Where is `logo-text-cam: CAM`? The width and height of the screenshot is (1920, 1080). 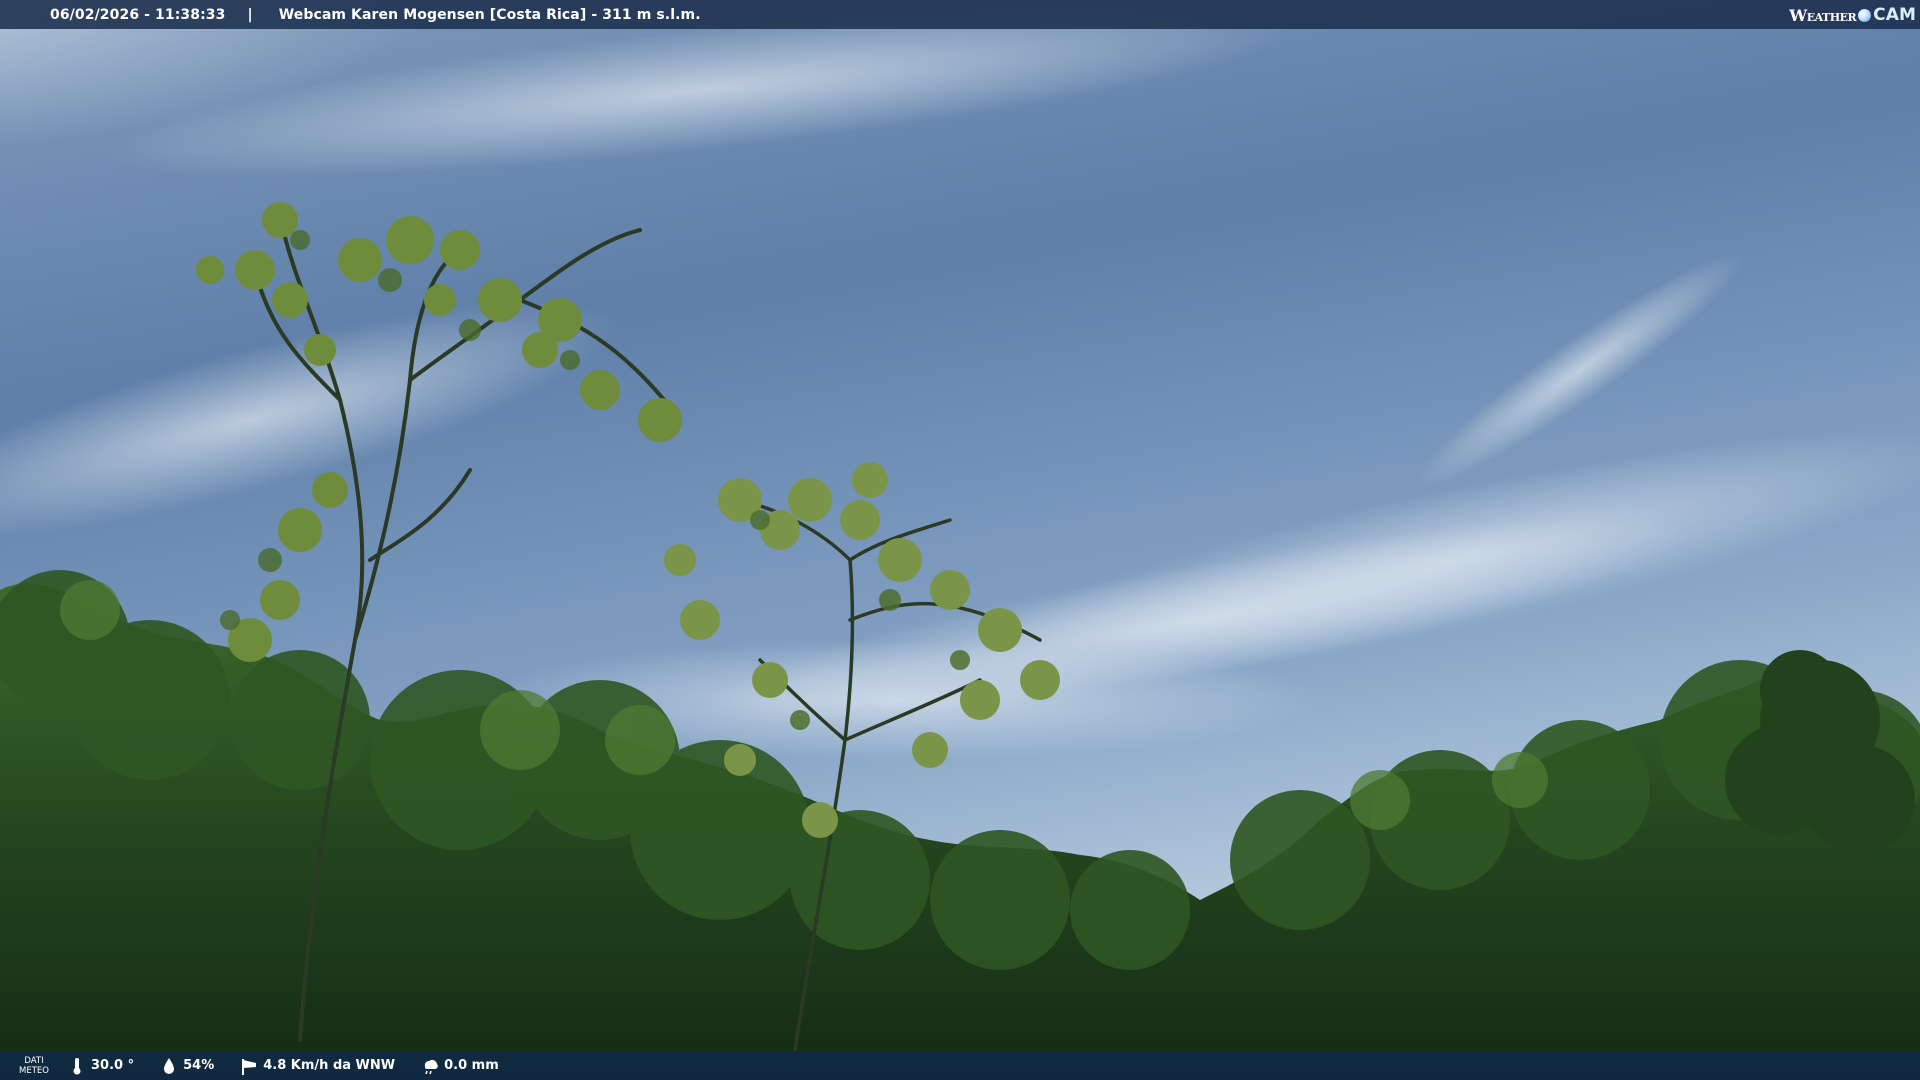 logo-text-cam: CAM is located at coordinates (1894, 15).